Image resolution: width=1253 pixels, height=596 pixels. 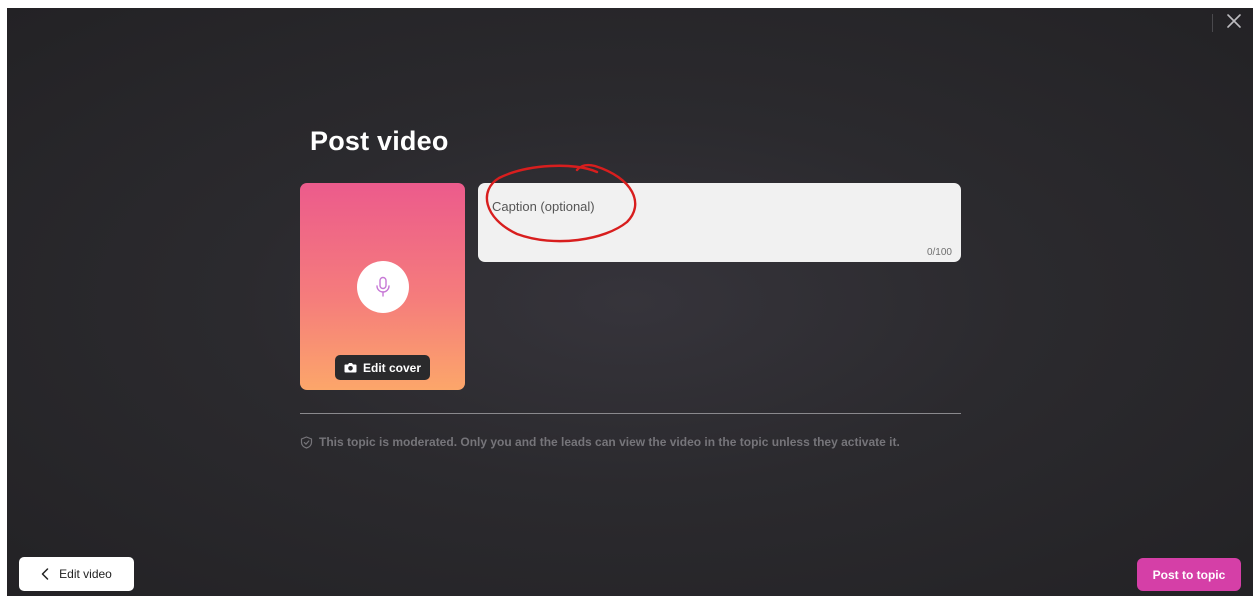 I want to click on close-button, so click(x=1234, y=21).